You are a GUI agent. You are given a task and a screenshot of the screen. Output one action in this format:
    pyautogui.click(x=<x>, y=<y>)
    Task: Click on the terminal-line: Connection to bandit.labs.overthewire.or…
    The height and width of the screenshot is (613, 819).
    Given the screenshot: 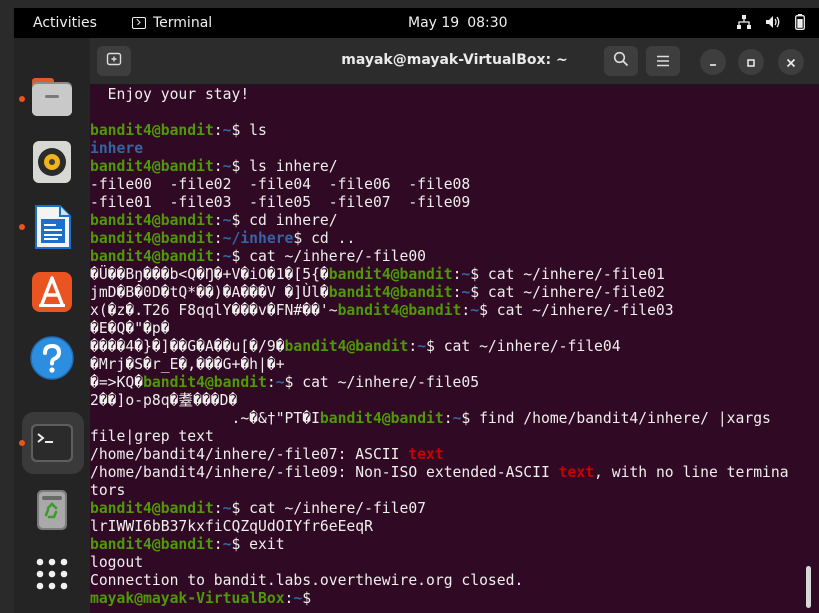 What is the action you would take?
    pyautogui.click(x=447, y=581)
    